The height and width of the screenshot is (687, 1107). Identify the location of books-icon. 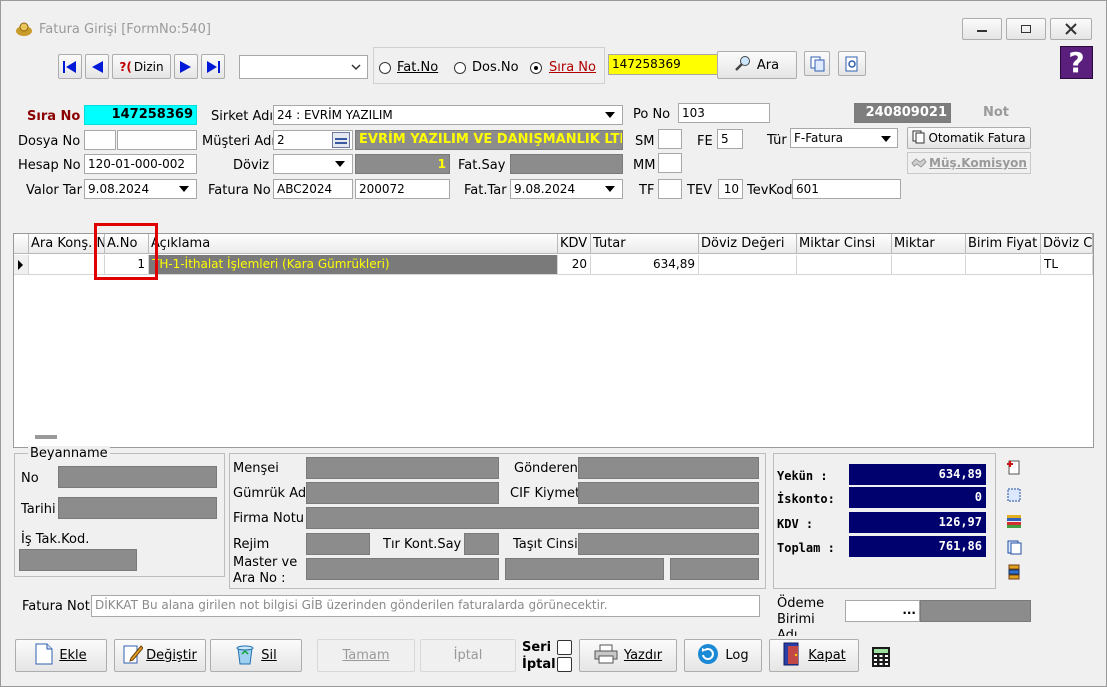
(1014, 522).